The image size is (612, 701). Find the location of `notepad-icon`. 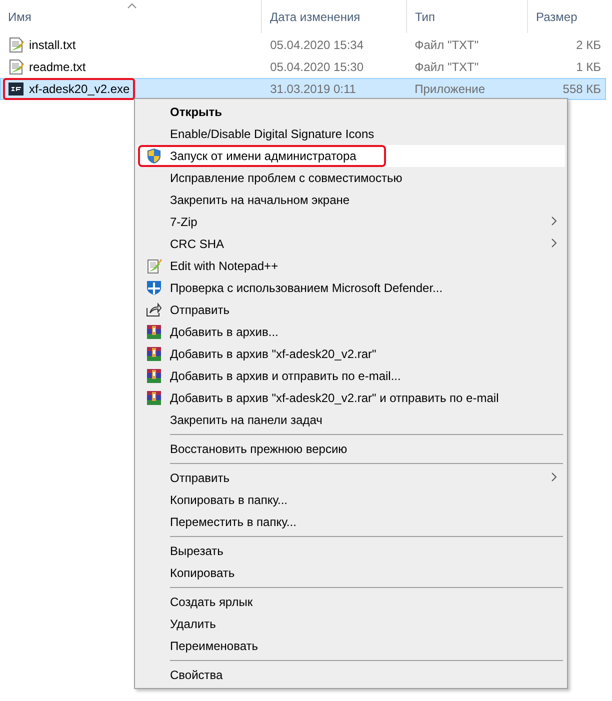

notepad-icon is located at coordinates (154, 266).